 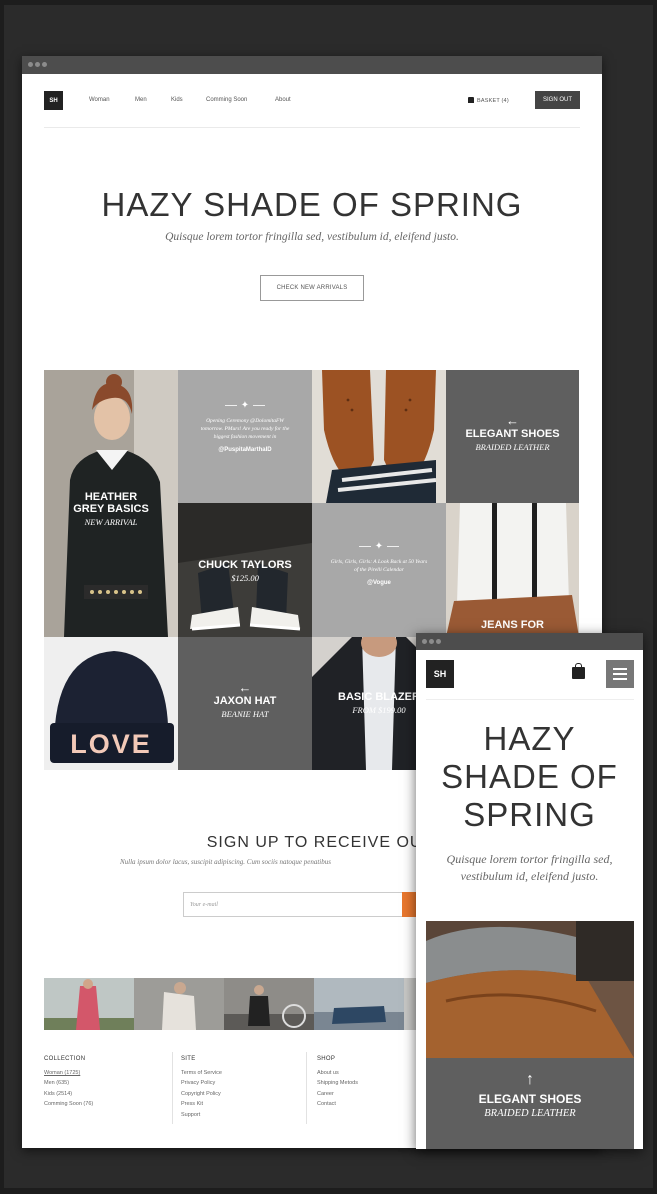 I want to click on hero-title-line: SHADE OF, so click(x=529, y=776).